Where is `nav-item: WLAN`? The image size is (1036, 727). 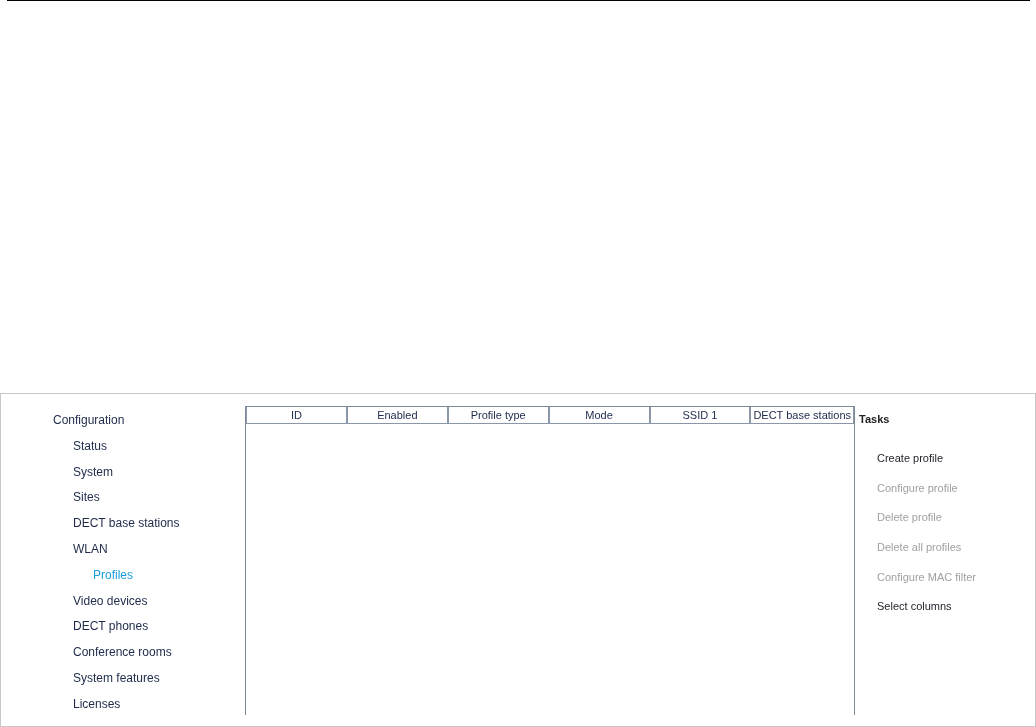
nav-item: WLAN is located at coordinates (123, 554).